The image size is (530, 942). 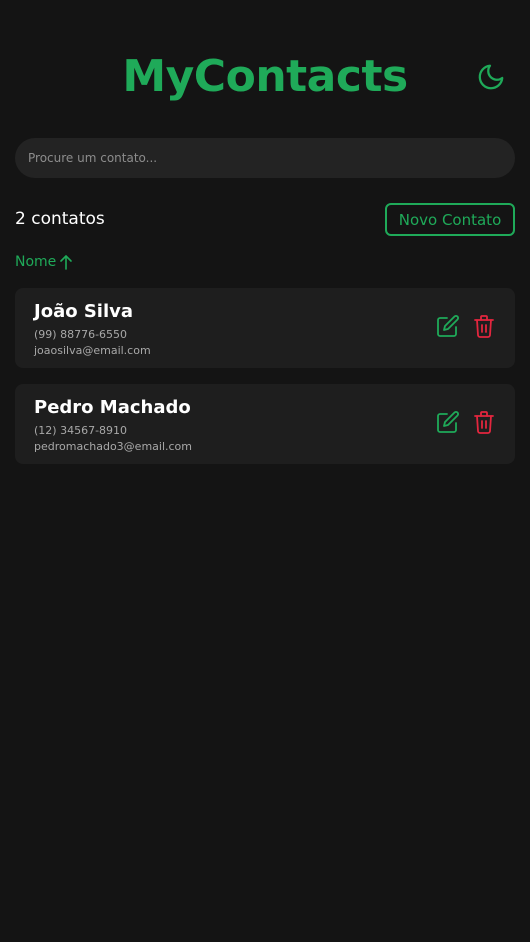 What do you see at coordinates (265, 158) in the screenshot?
I see `search-input` at bounding box center [265, 158].